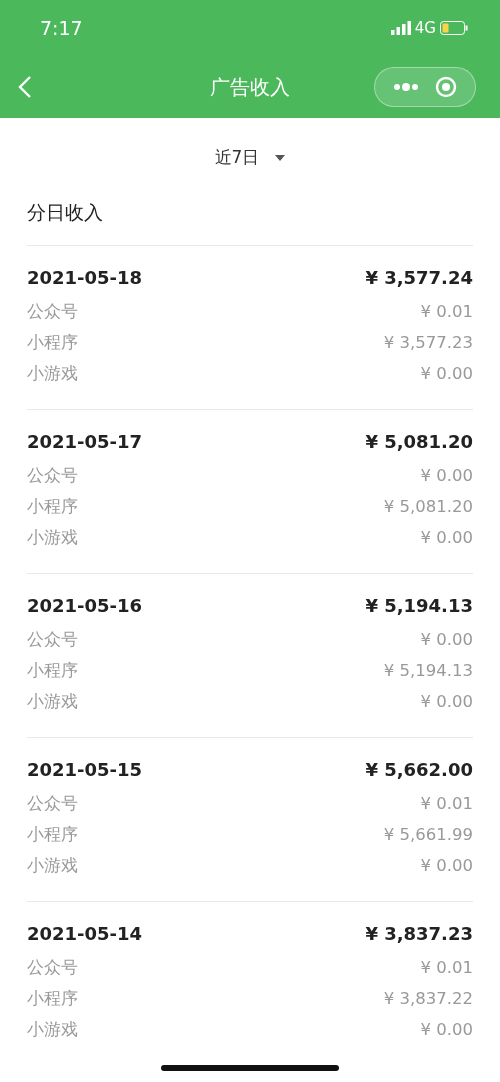 The height and width of the screenshot is (1082, 500). What do you see at coordinates (419, 770) in the screenshot?
I see `day-total: ¥ 5,662.00` at bounding box center [419, 770].